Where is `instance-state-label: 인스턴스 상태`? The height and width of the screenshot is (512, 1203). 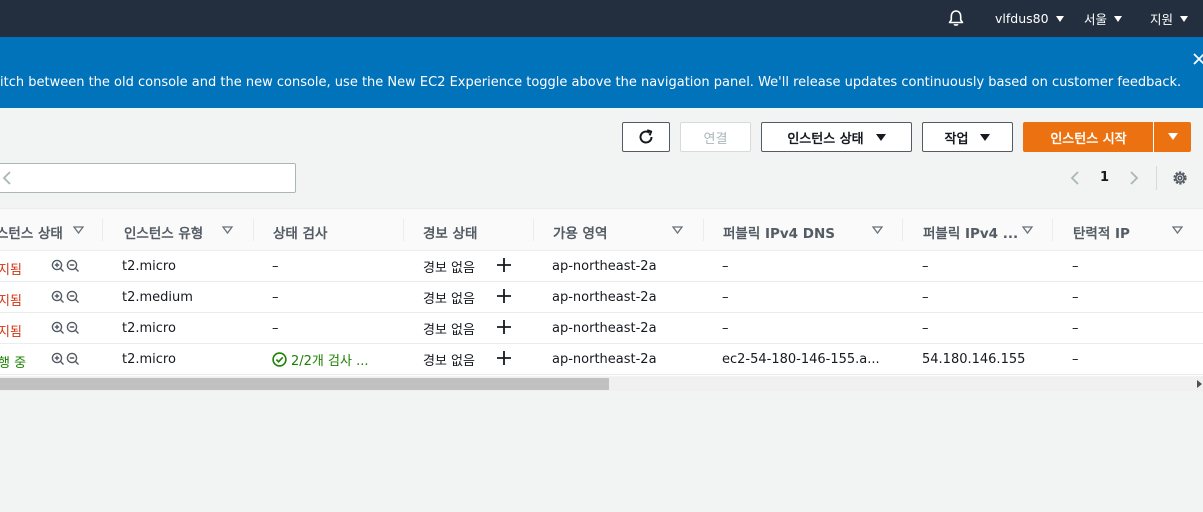
instance-state-label: 인스턴스 상태 is located at coordinates (825, 139).